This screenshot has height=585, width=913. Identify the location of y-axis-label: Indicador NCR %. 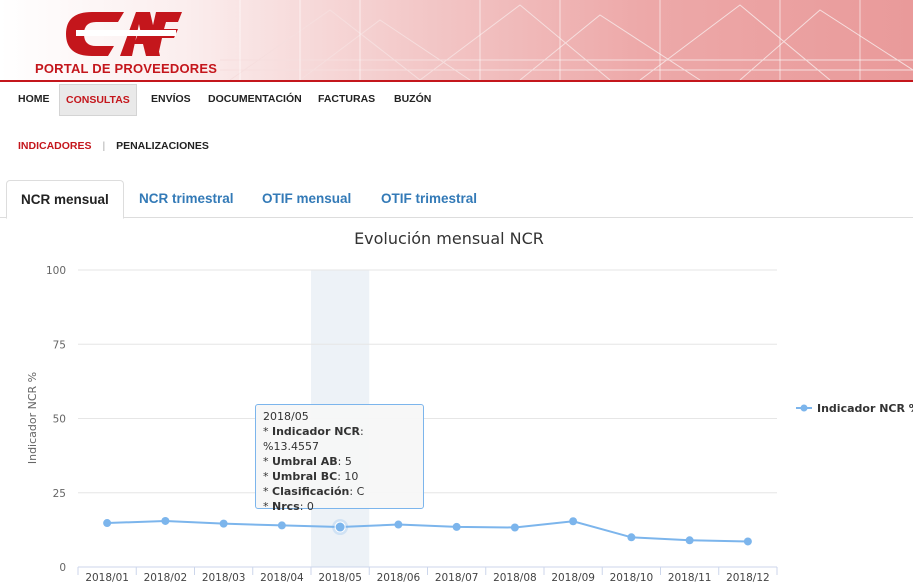
(32, 418).